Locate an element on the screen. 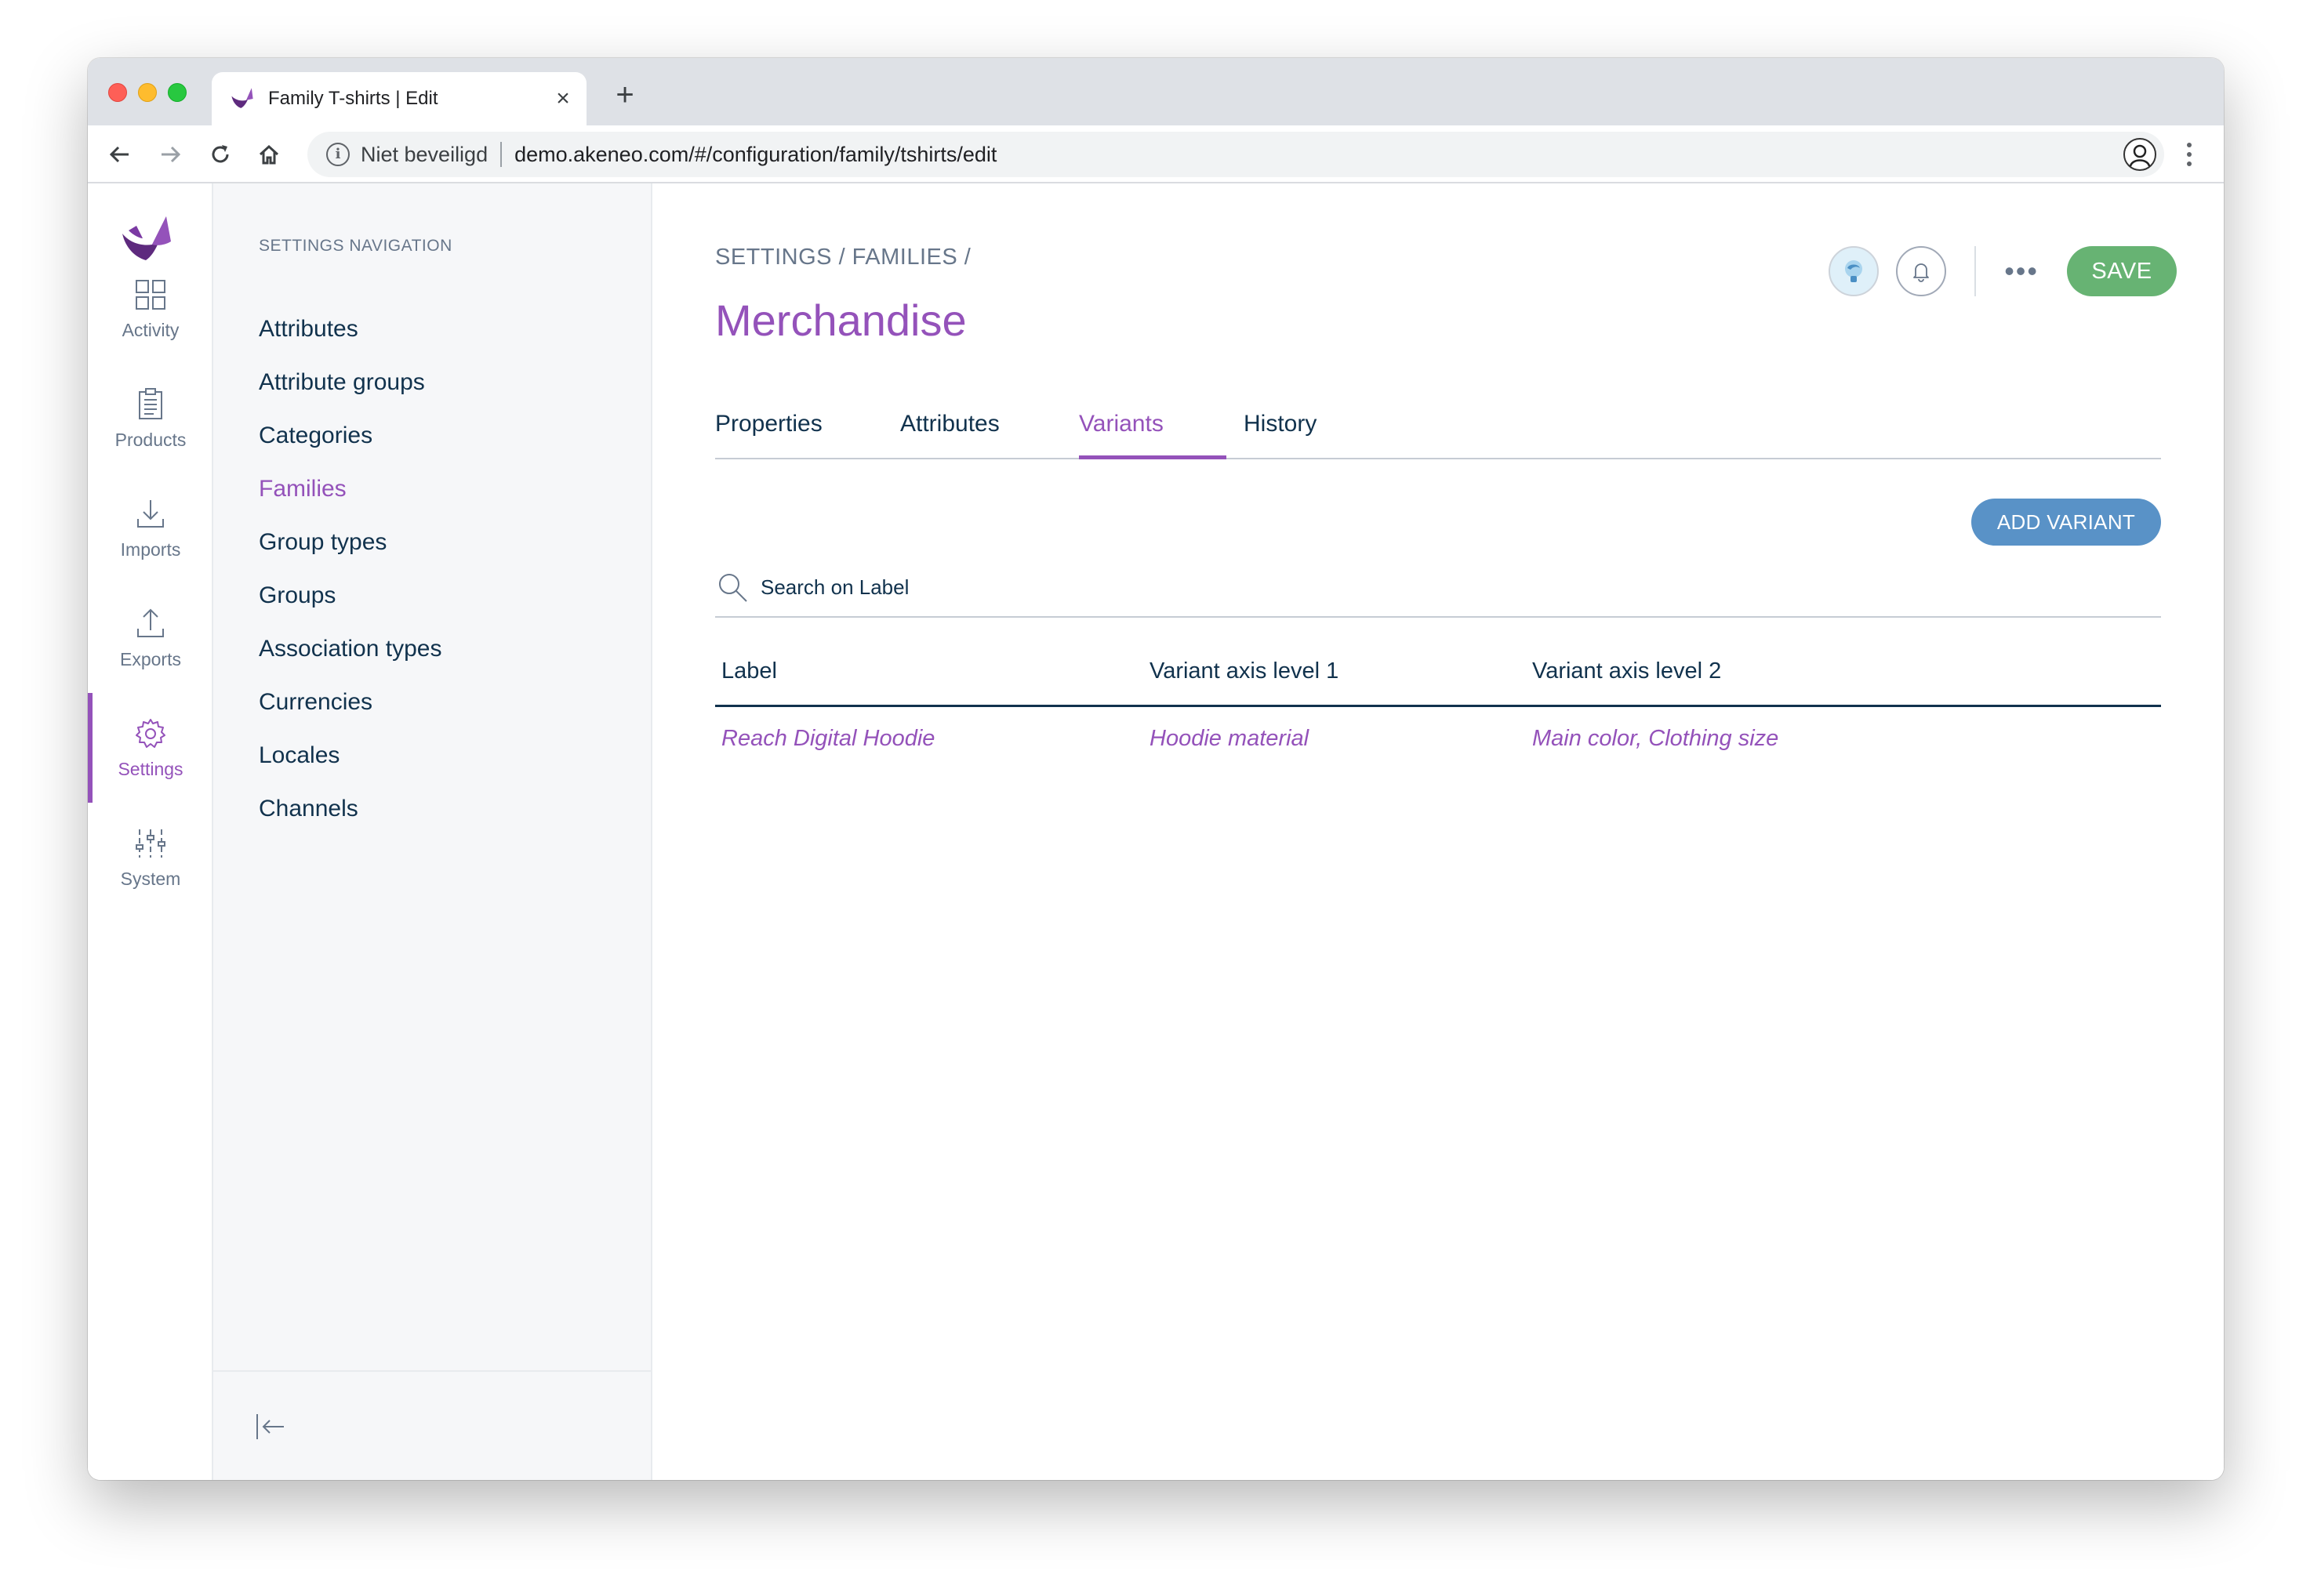 The image size is (2310, 1596). menu-item-label: Exports is located at coordinates (150, 658).